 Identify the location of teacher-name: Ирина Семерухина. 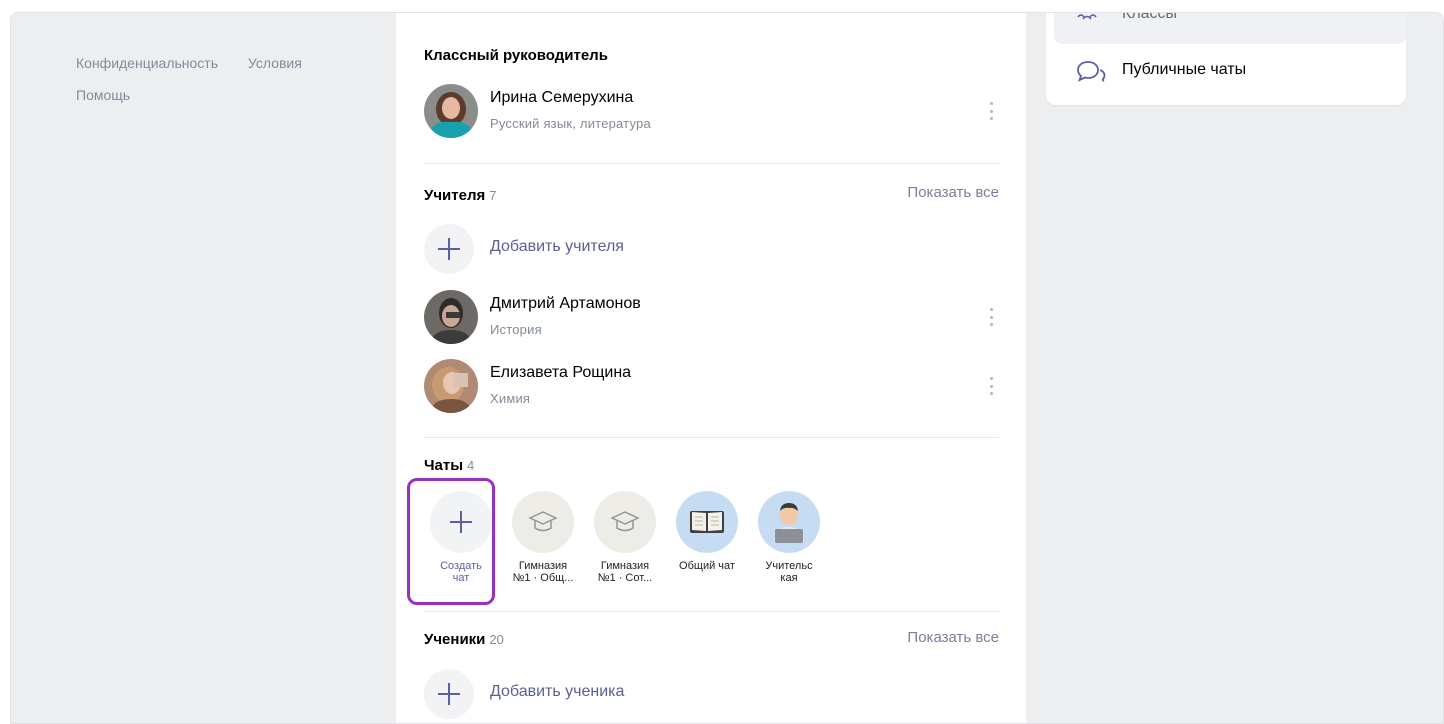
(562, 97).